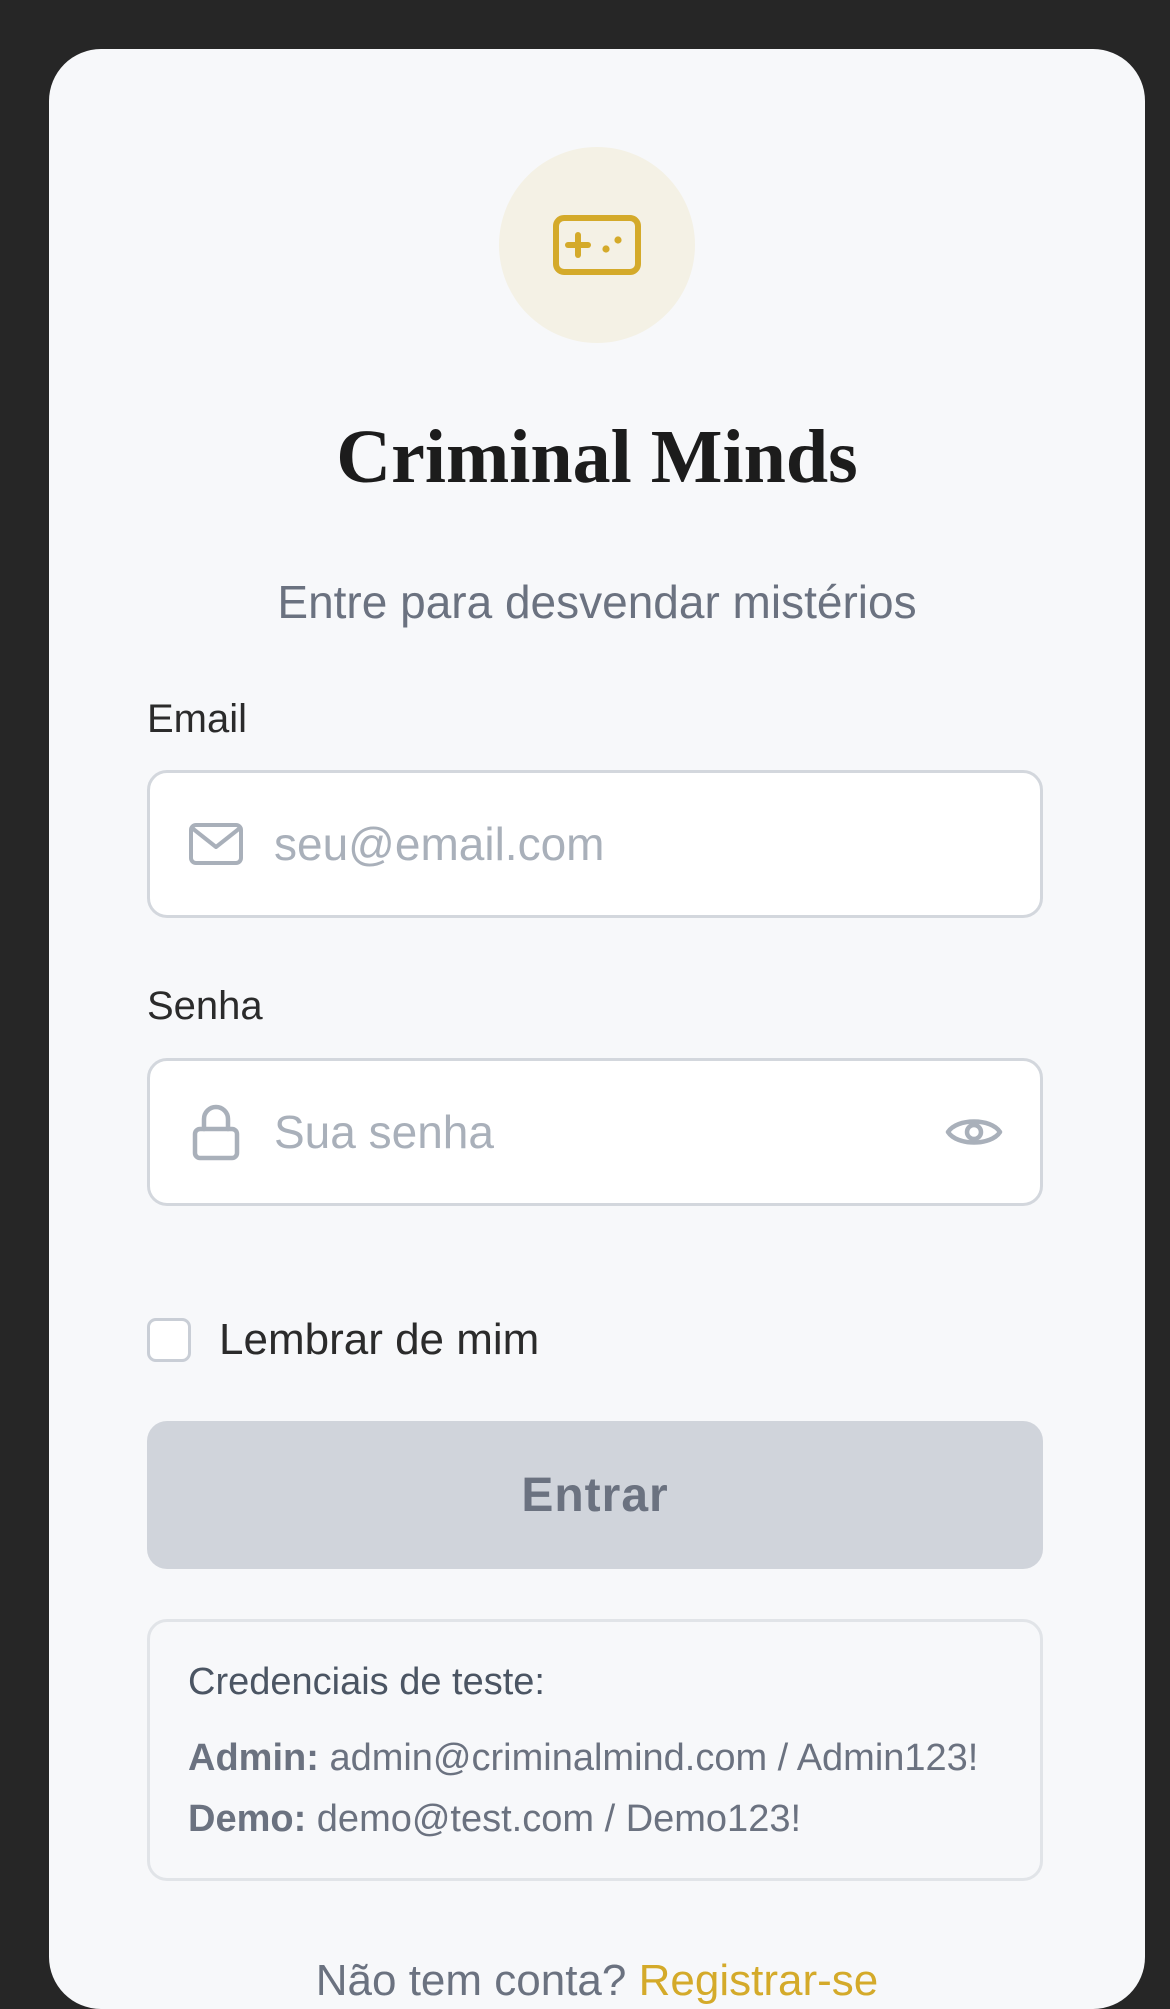  I want to click on email-input, so click(657, 844).